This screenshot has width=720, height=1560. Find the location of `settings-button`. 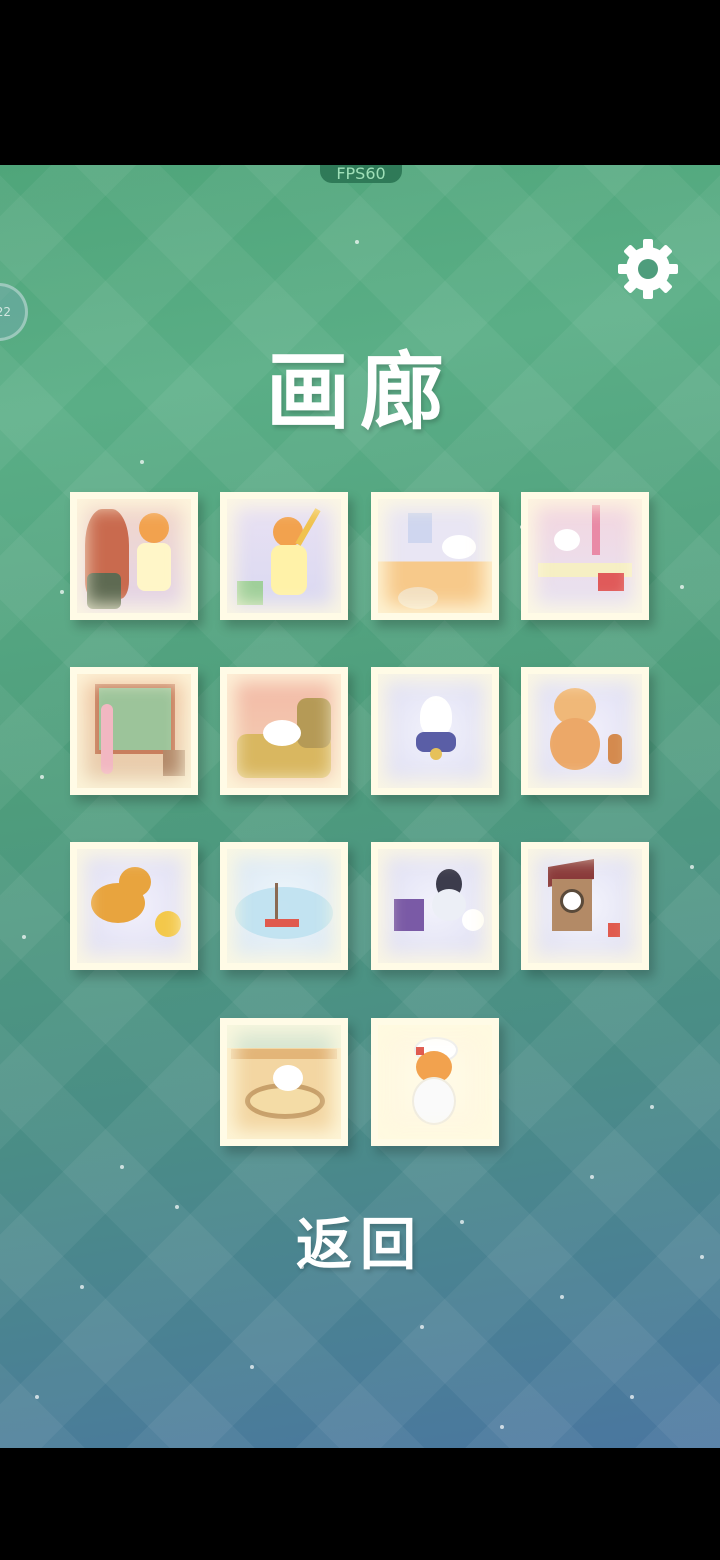

settings-button is located at coordinates (648, 269).